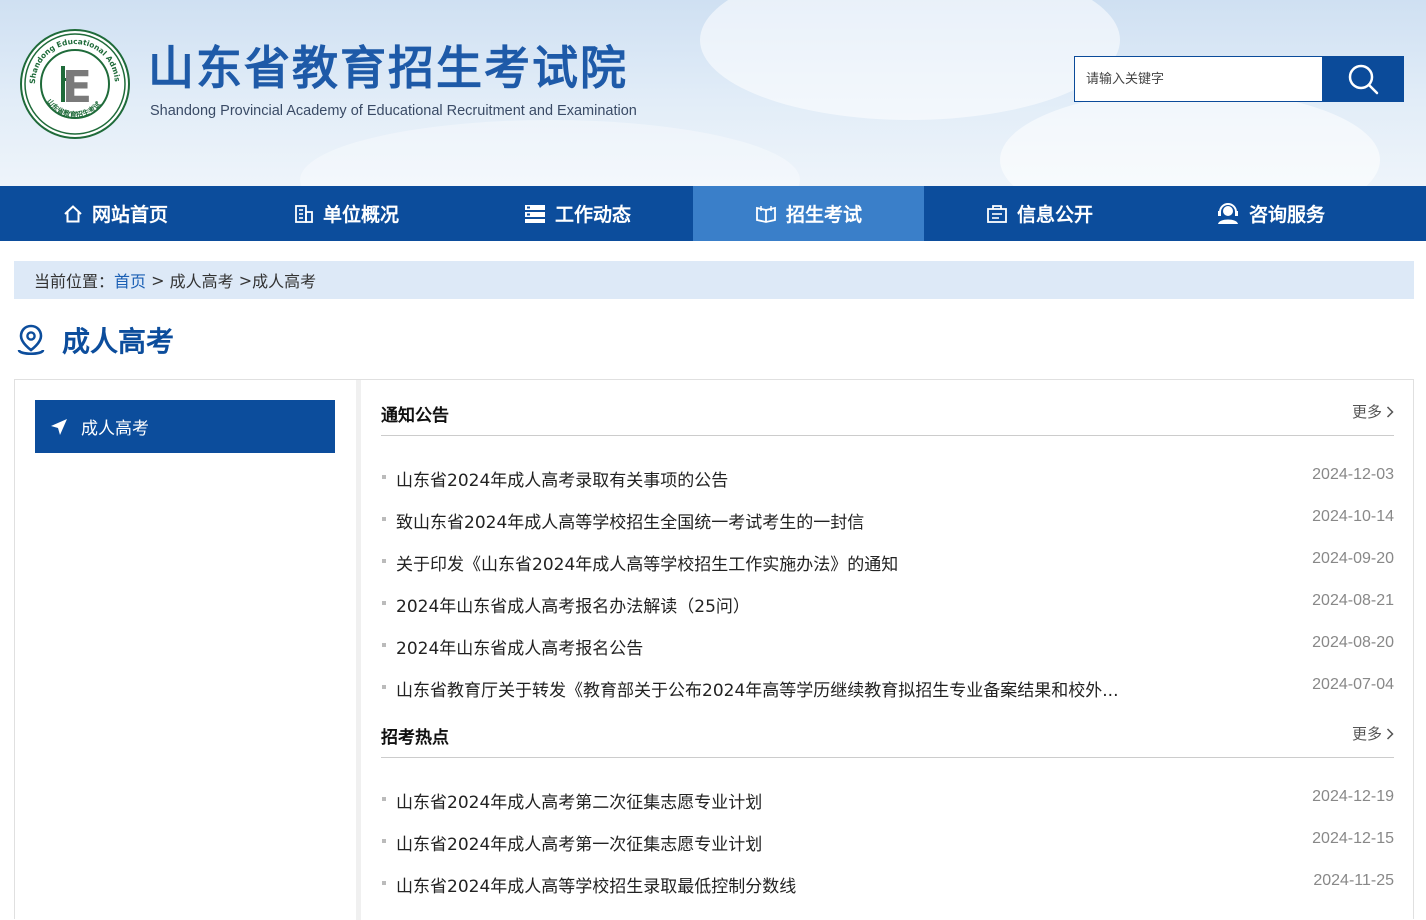 This screenshot has height=920, width=1426. Describe the element at coordinates (115, 429) in the screenshot. I see `sidebar-item-label: 成人高考` at that location.